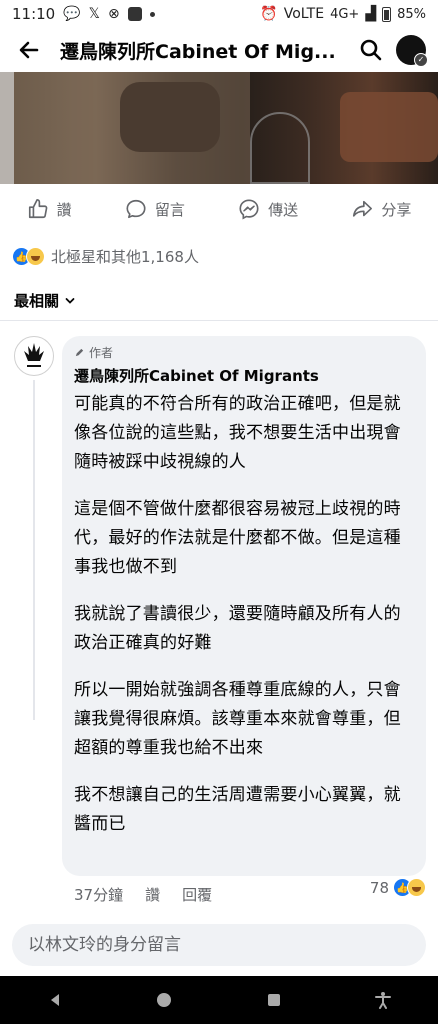  I want to click on status-left: 11:10 💬 𝕏 ⊗, so click(83, 14).